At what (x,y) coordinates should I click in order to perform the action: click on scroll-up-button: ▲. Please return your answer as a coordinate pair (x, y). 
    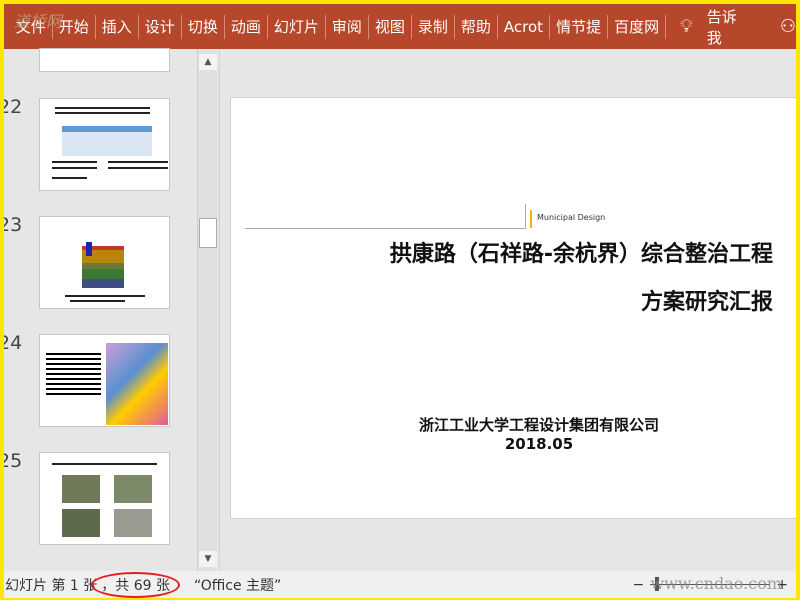
    Looking at the image, I should click on (208, 62).